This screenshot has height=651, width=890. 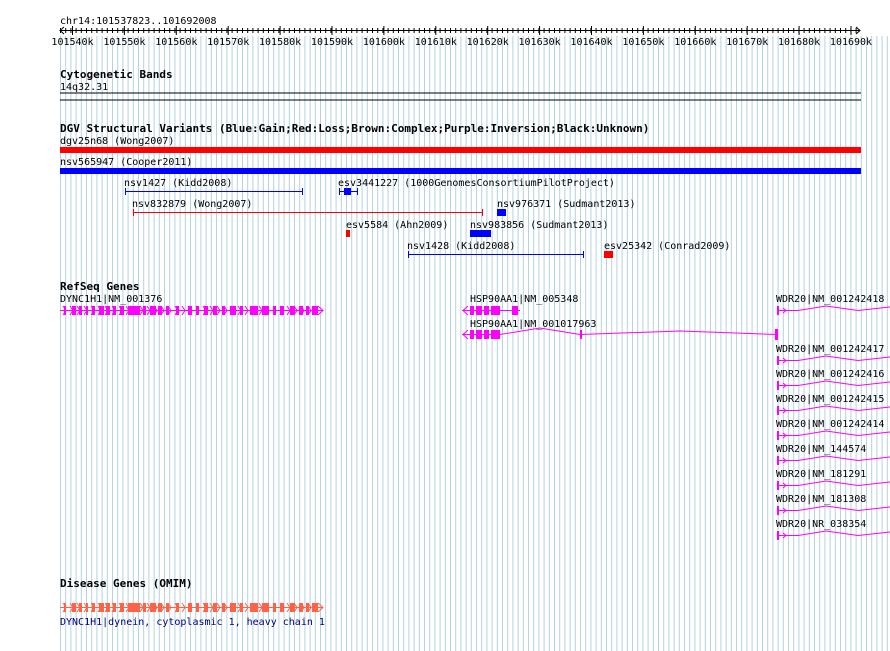 What do you see at coordinates (228, 42) in the screenshot?
I see `ruler-tick-label: 101570k` at bounding box center [228, 42].